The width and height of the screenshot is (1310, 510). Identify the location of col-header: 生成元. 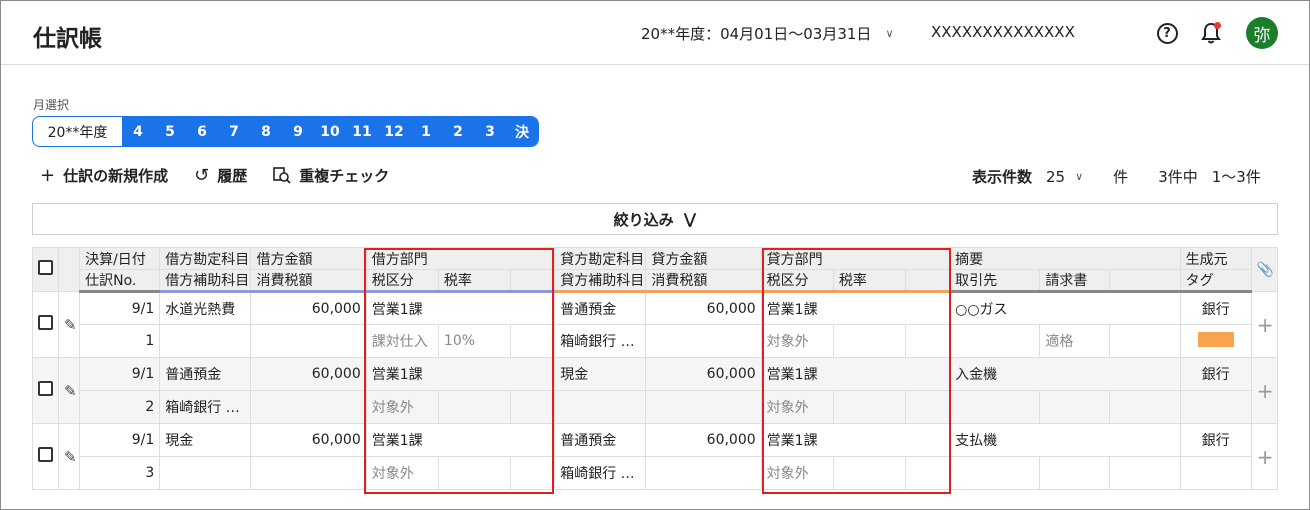
(1215, 258).